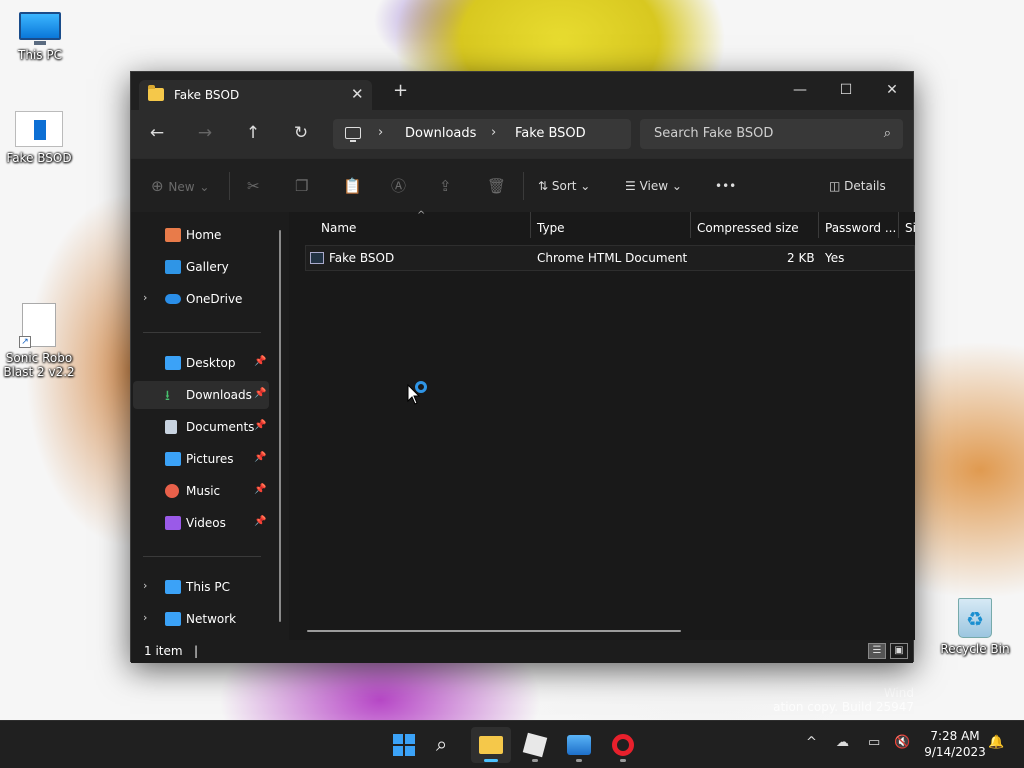  What do you see at coordinates (714, 133) in the screenshot?
I see `search-placeholder: Search Fake BSOD` at bounding box center [714, 133].